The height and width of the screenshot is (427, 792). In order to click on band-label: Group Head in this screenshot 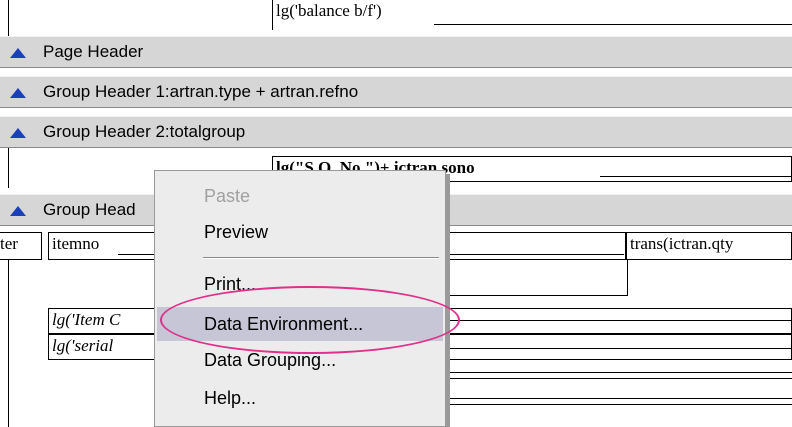, I will do `click(89, 209)`.